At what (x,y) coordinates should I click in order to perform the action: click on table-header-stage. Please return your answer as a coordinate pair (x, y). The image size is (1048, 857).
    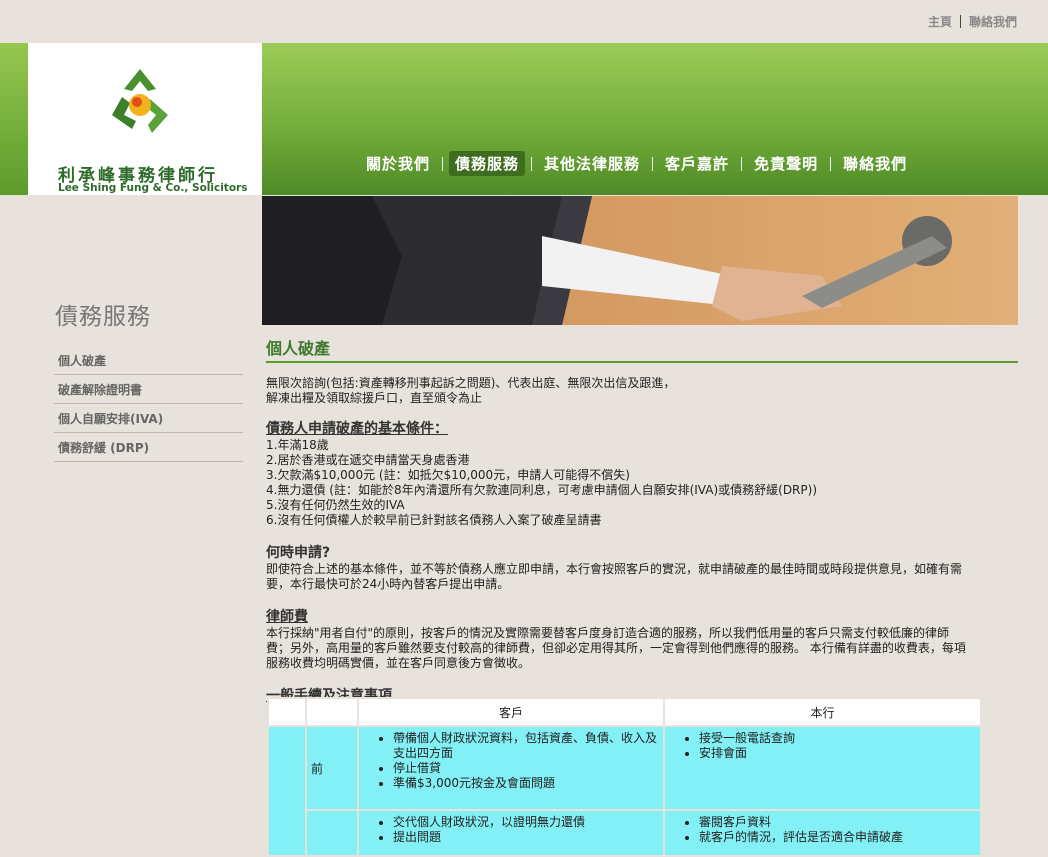
    Looking at the image, I should click on (332, 712).